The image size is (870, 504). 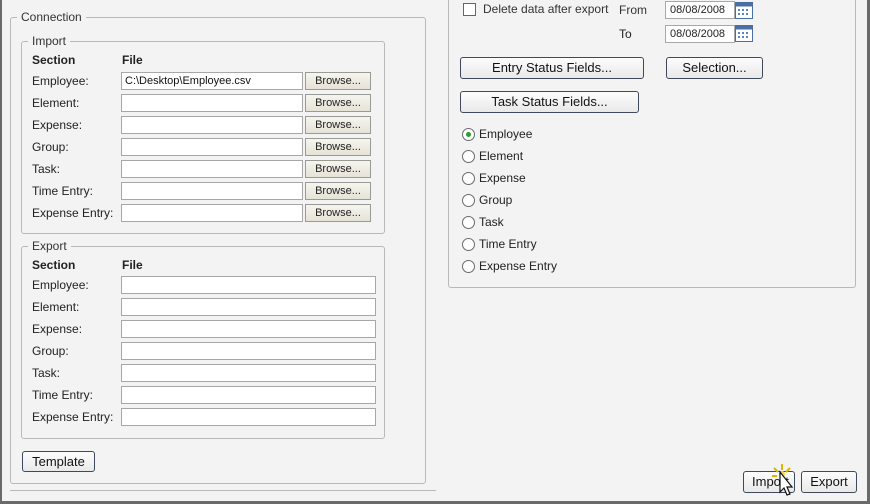 I want to click on radio-selected-icon, so click(x=468, y=134).